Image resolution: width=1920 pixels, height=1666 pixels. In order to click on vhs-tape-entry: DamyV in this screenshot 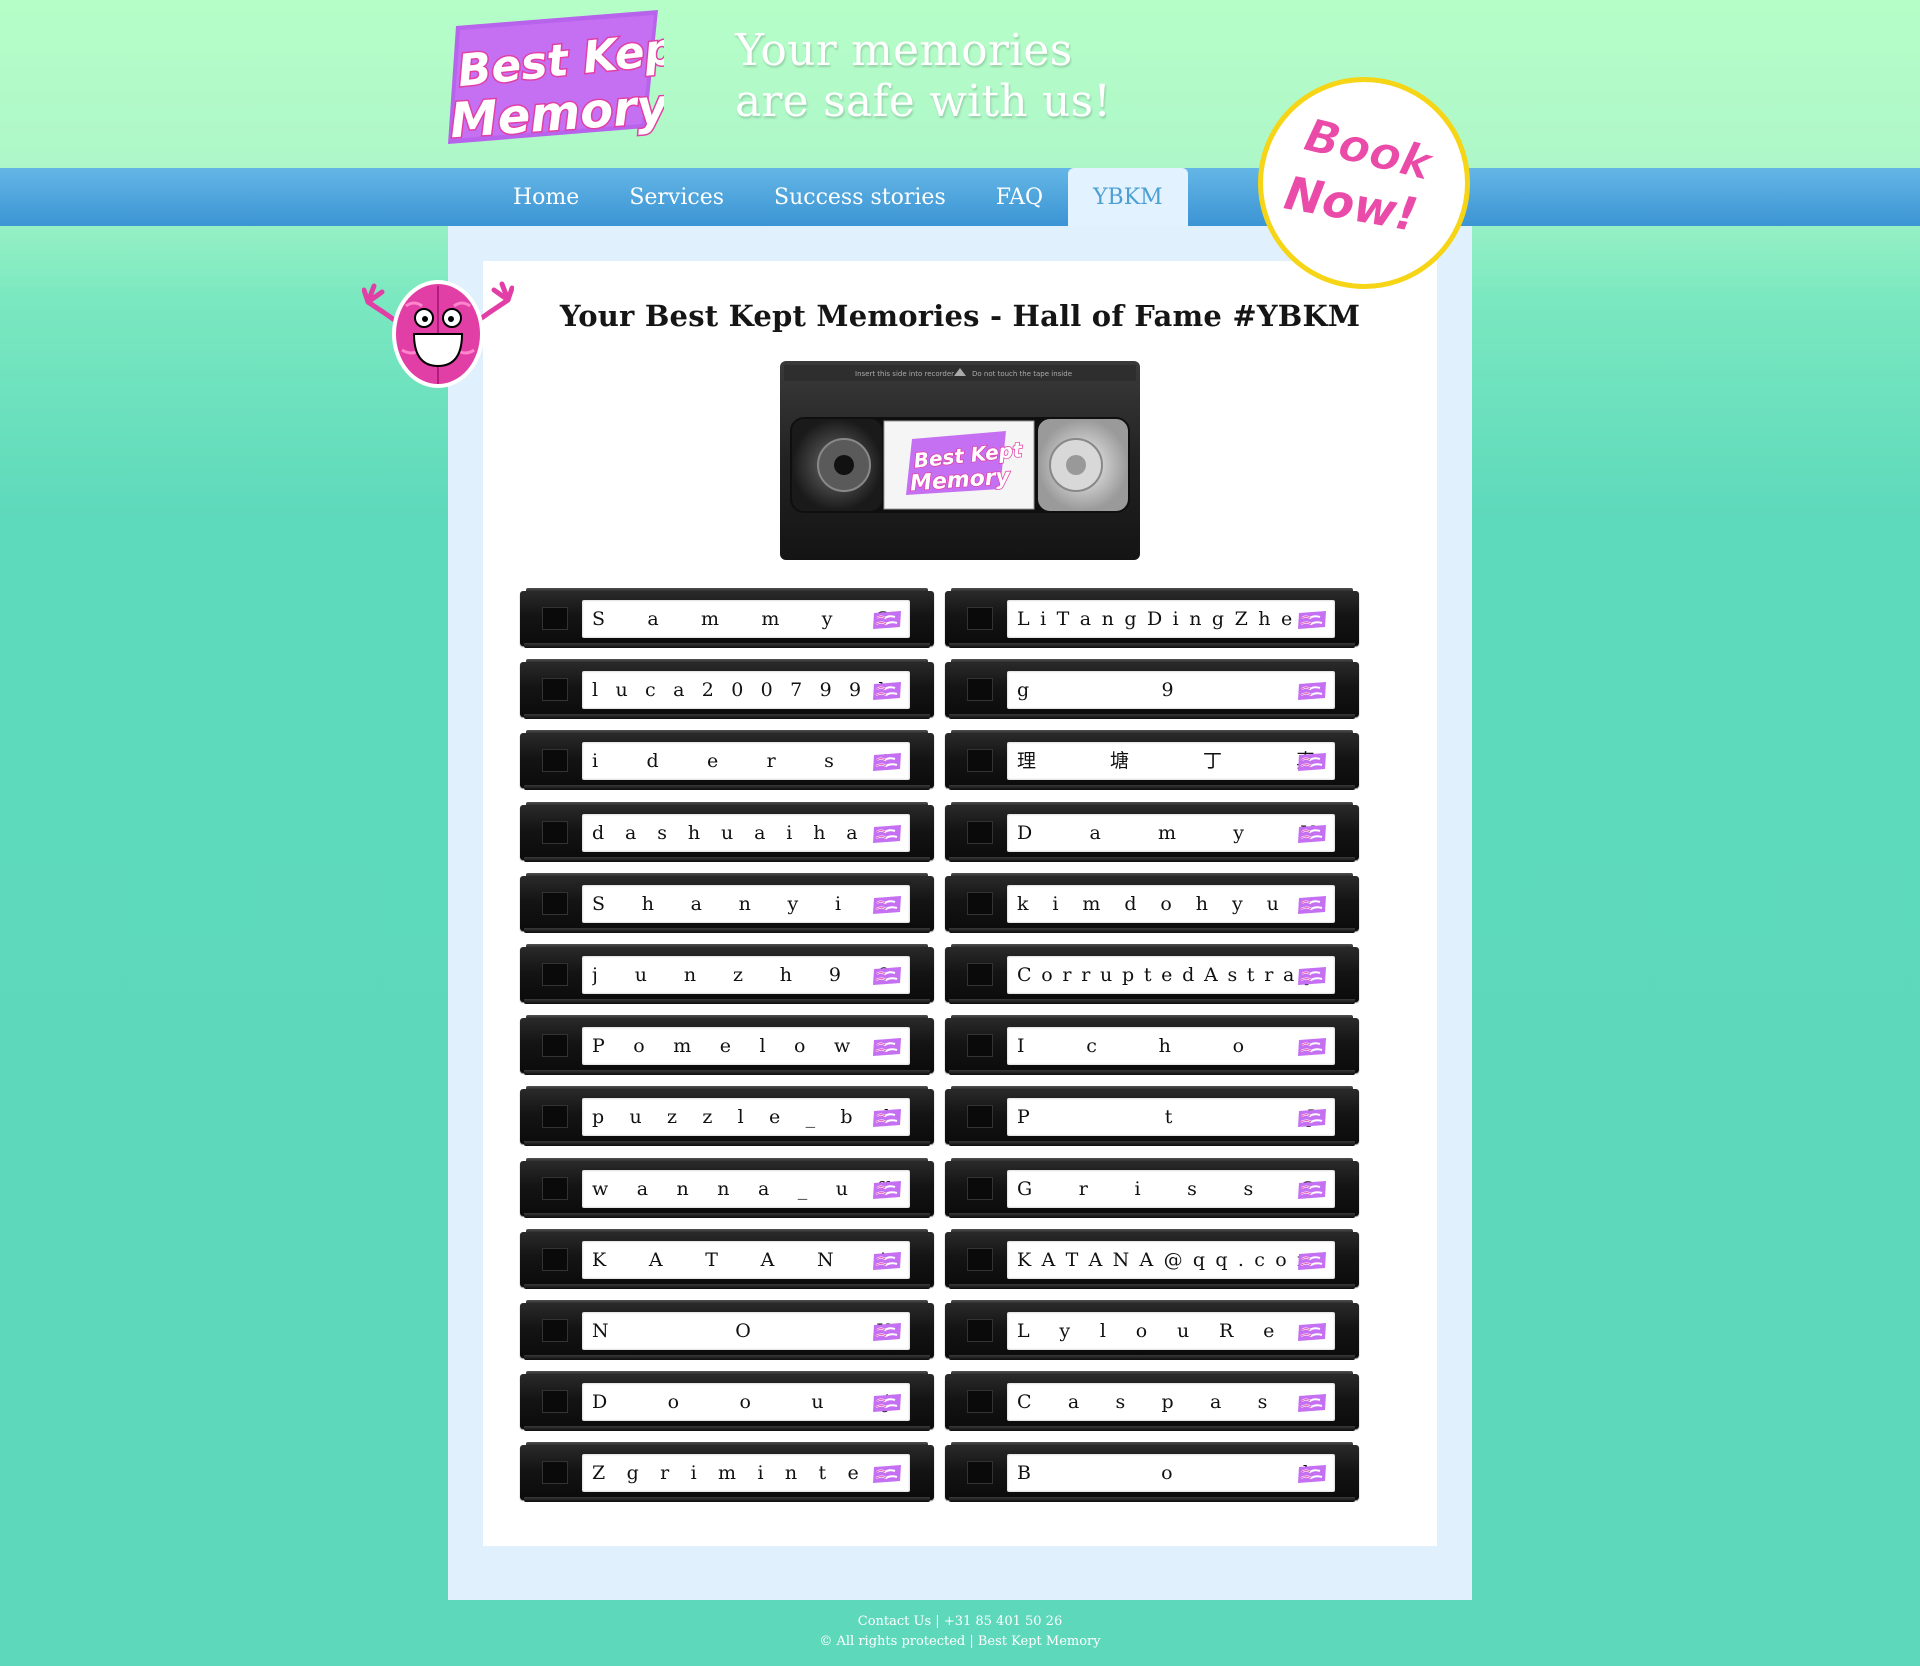, I will do `click(1152, 831)`.